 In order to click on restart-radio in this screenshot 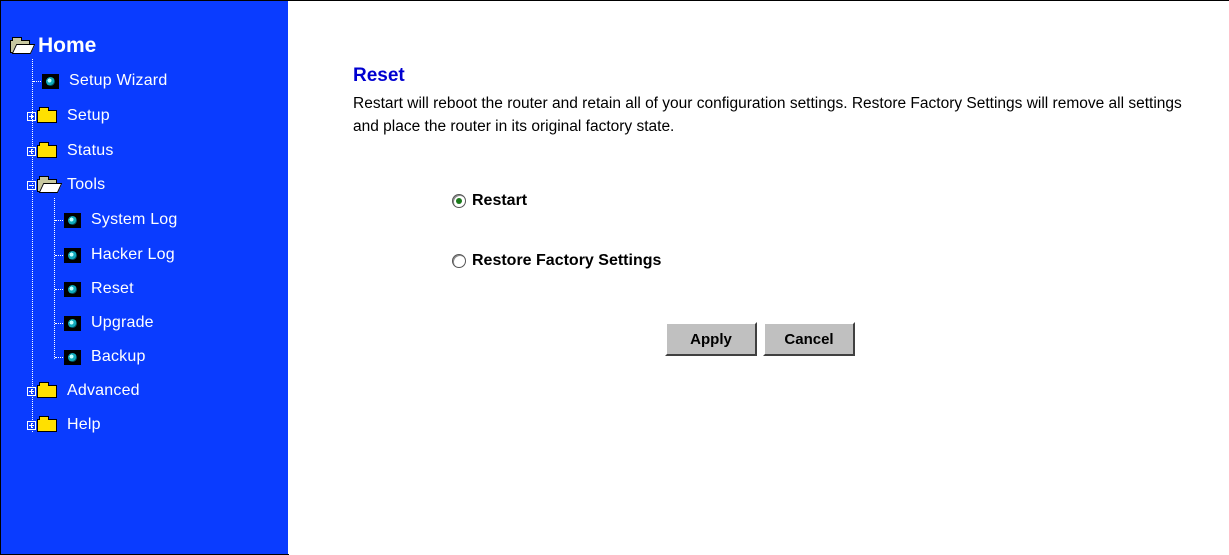, I will do `click(459, 201)`.